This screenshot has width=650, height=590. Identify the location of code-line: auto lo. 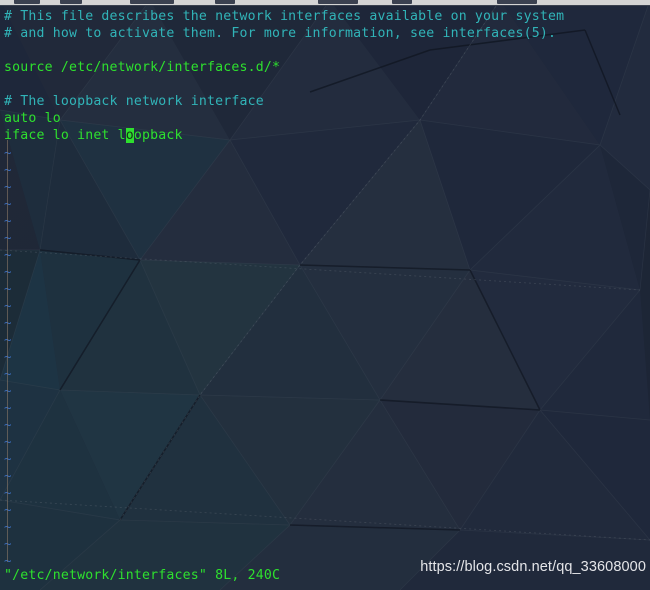
(32, 118).